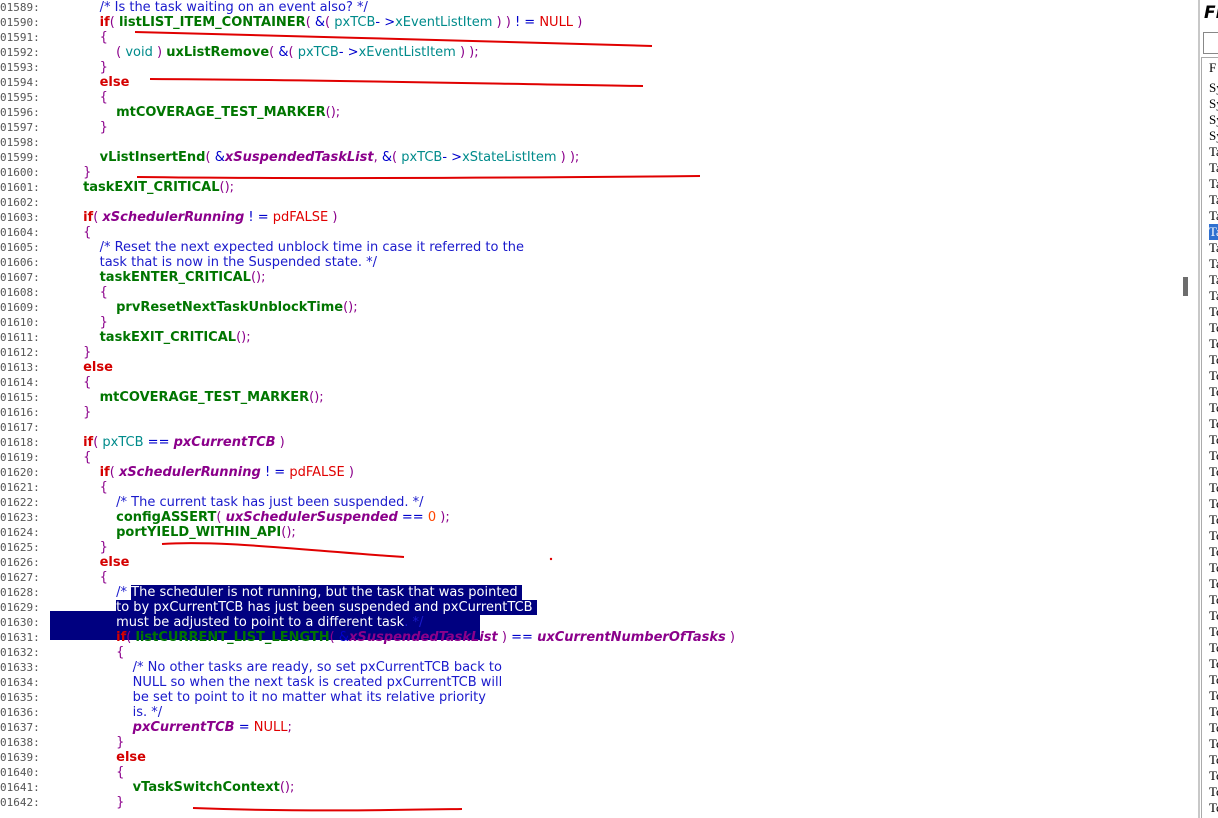 The height and width of the screenshot is (818, 1218). What do you see at coordinates (594, 487) in the screenshot?
I see `code-line: 01621: {` at bounding box center [594, 487].